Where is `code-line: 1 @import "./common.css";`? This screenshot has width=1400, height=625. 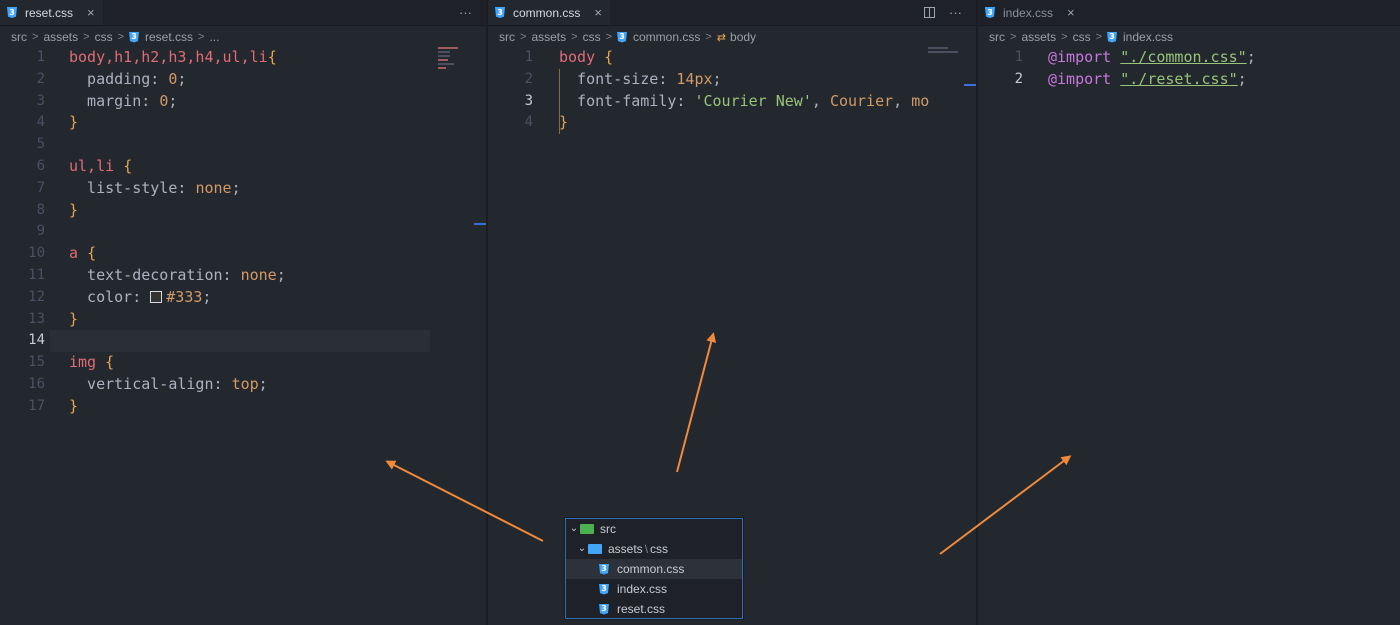
code-line: 1 @import "./common.css"; is located at coordinates (1189, 58).